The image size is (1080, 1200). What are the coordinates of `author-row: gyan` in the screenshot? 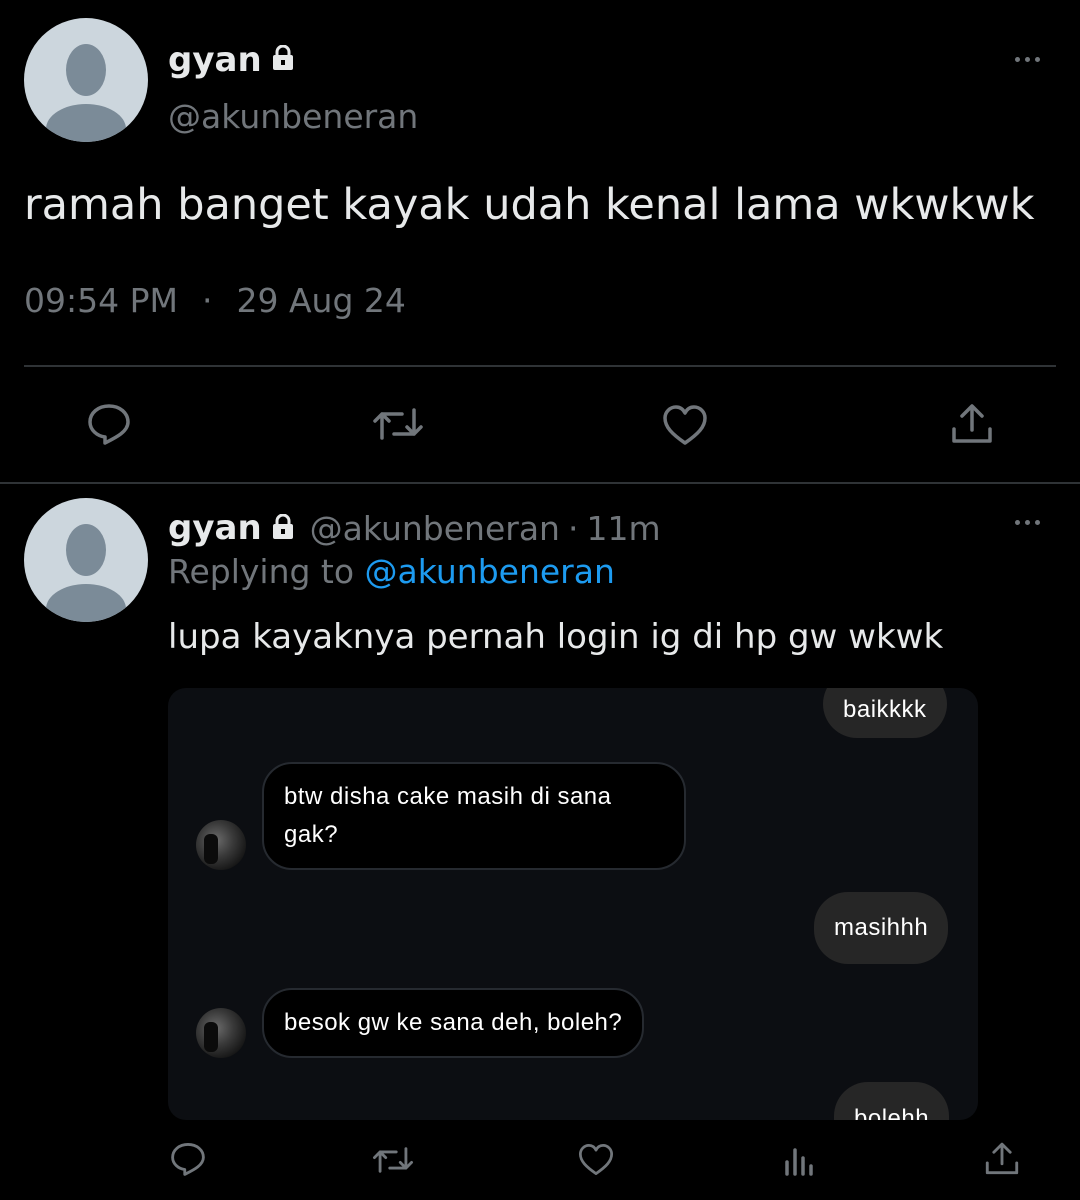 It's located at (232, 60).